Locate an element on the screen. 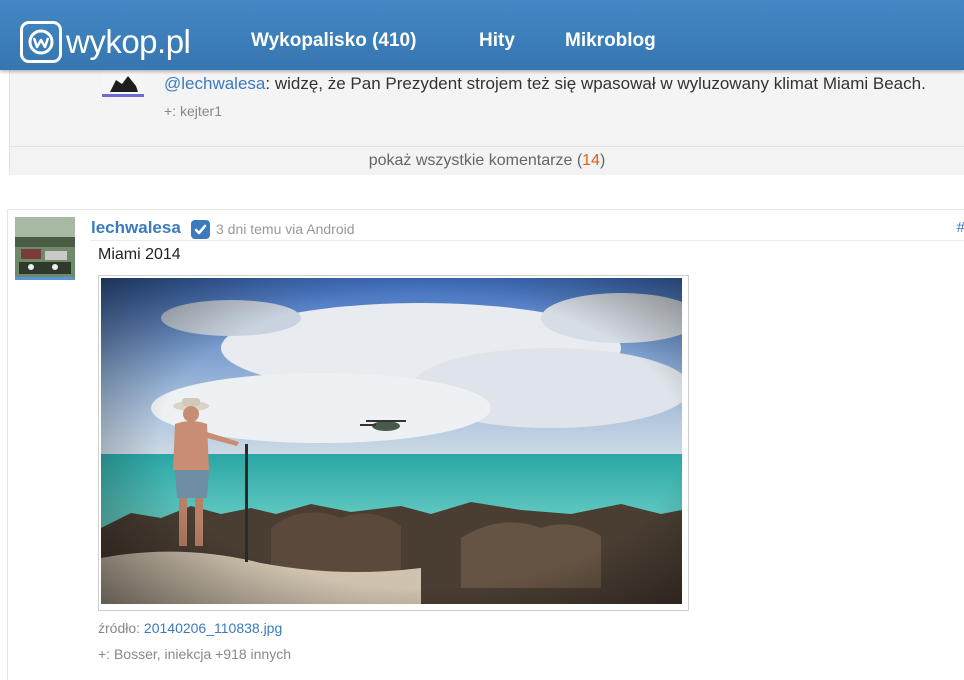 This screenshot has height=680, width=964. photo-source: źródło: 20140206_110838.jpg is located at coordinates (190, 628).